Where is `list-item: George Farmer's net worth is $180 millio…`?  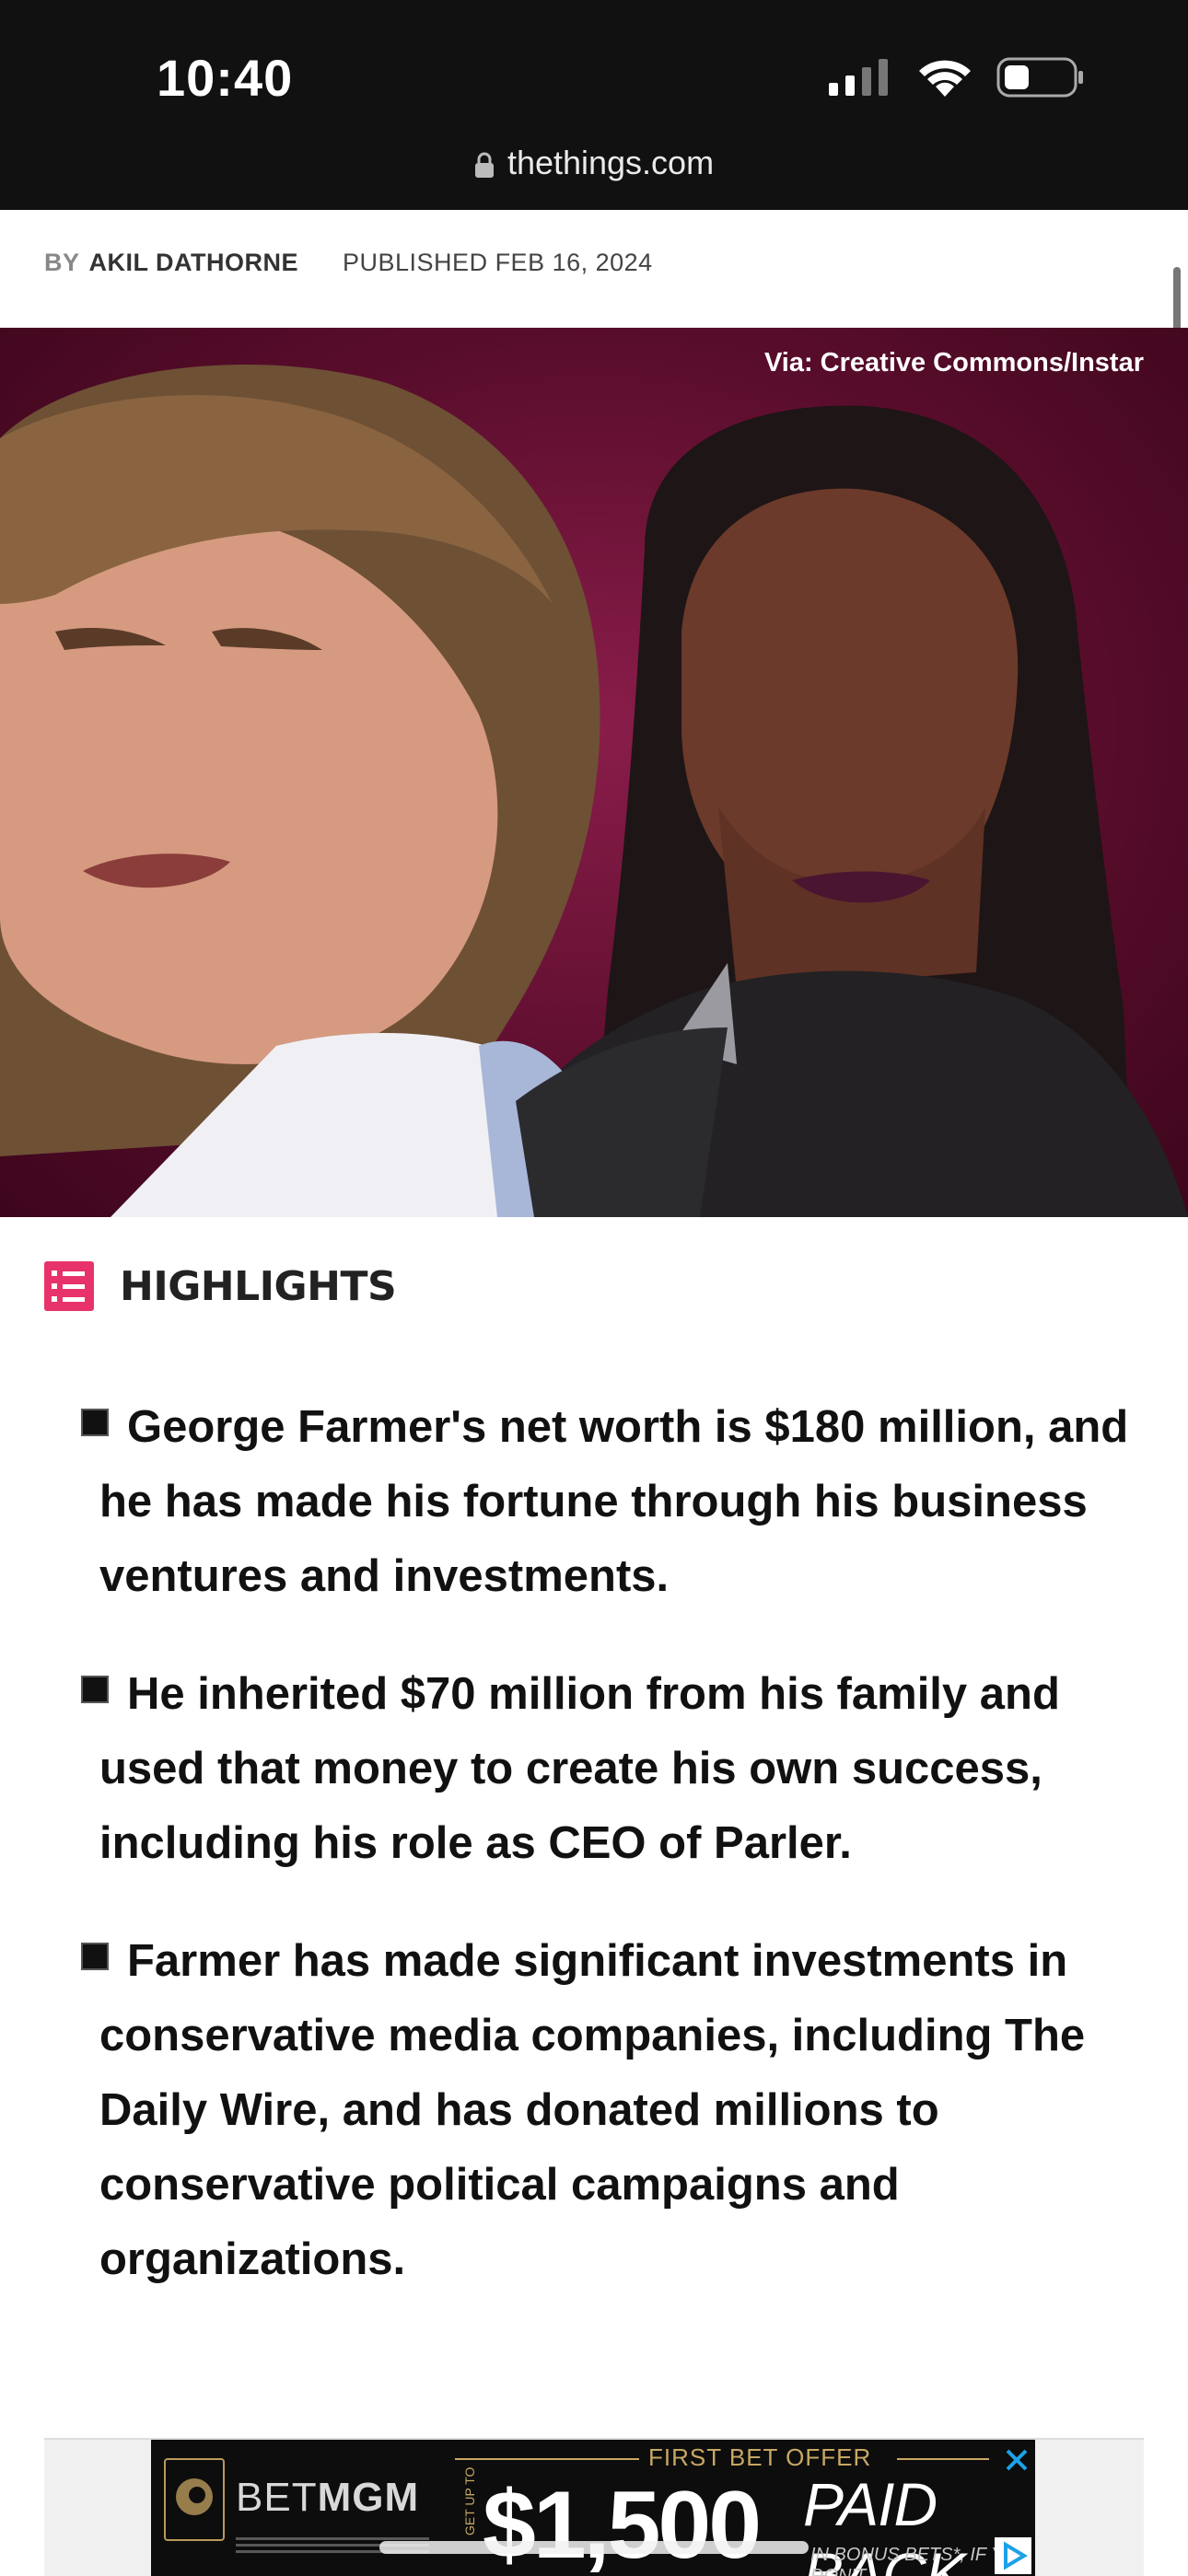 list-item: George Farmer's net worth is $180 millio… is located at coordinates (608, 1502).